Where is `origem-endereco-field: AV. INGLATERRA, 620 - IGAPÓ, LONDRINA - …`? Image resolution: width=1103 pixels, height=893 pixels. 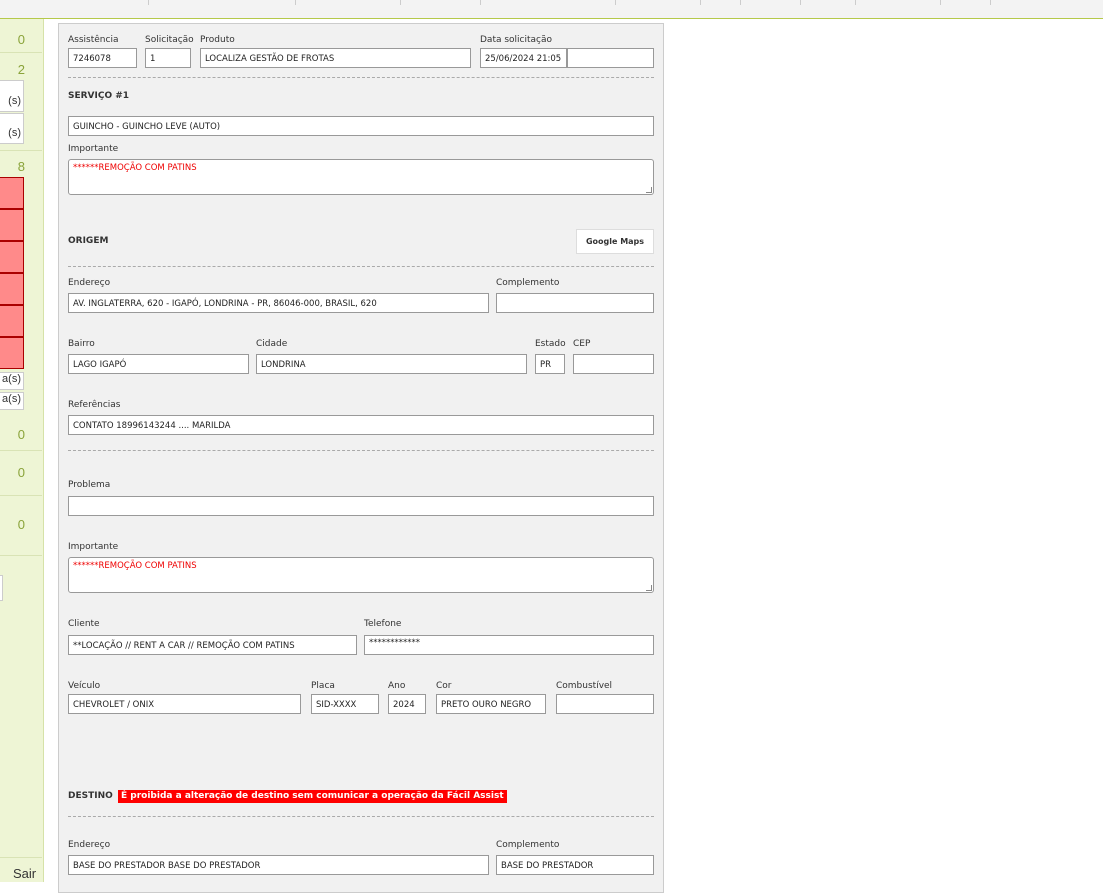
origem-endereco-field: AV. INGLATERRA, 620 - IGAPÓ, LONDRINA - … is located at coordinates (278, 303).